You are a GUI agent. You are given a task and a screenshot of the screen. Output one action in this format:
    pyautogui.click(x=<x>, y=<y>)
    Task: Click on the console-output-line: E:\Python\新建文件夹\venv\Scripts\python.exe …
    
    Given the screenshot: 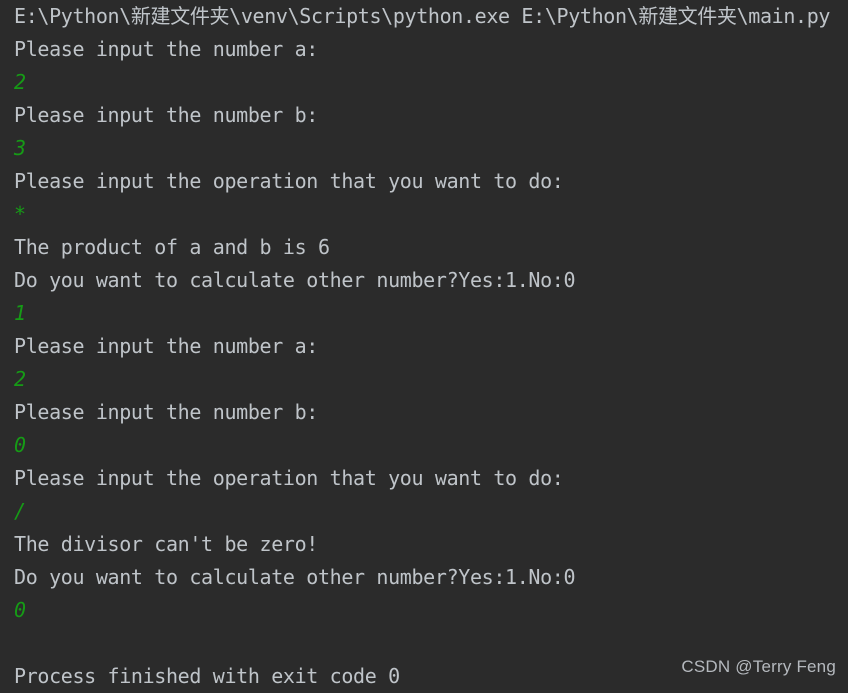 What is the action you would take?
    pyautogui.click(x=422, y=16)
    